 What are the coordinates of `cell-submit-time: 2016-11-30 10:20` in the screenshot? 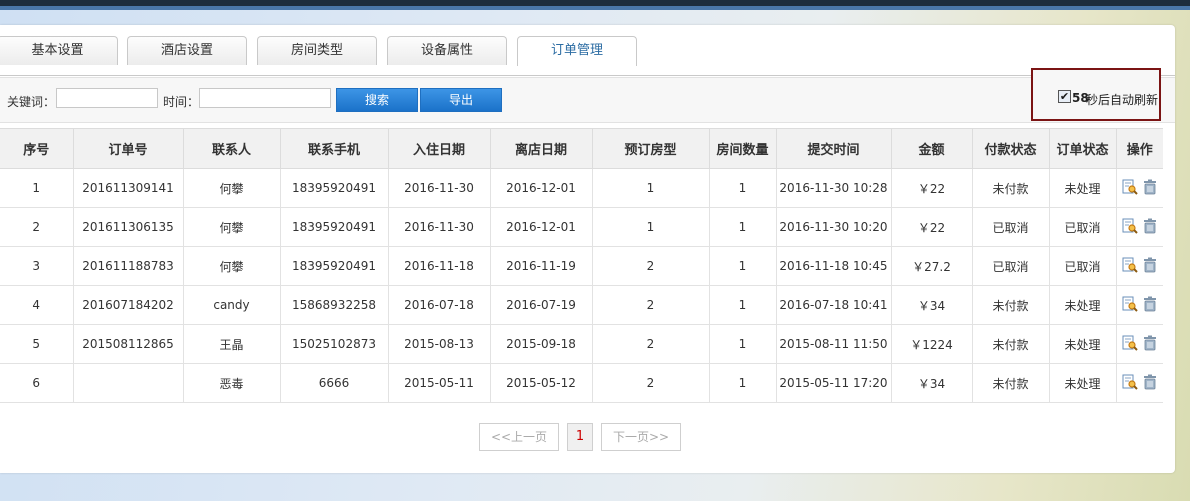 It's located at (834, 227).